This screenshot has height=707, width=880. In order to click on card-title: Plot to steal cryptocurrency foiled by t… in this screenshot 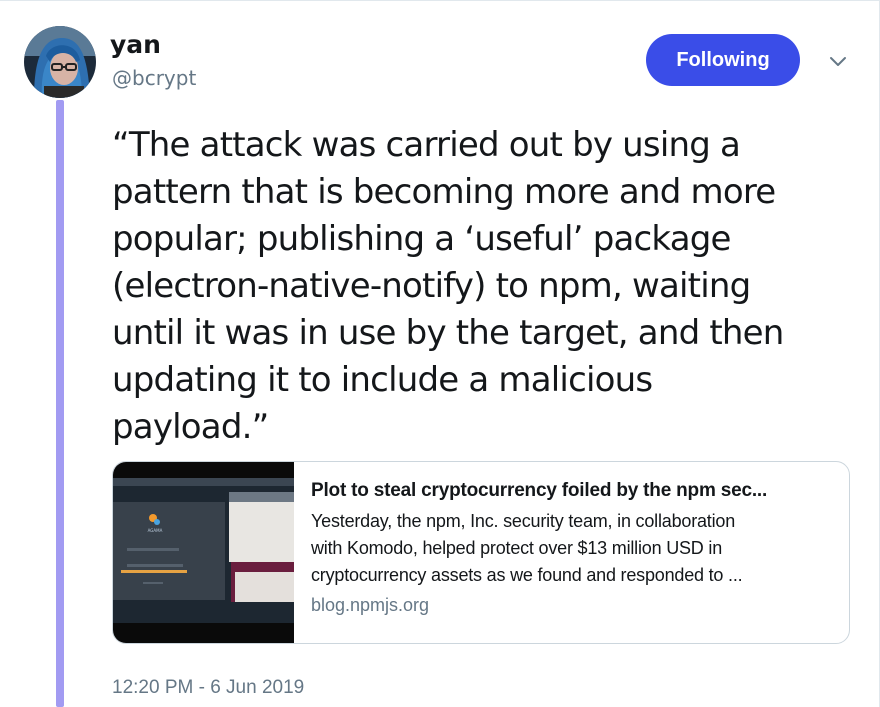, I will do `click(539, 490)`.